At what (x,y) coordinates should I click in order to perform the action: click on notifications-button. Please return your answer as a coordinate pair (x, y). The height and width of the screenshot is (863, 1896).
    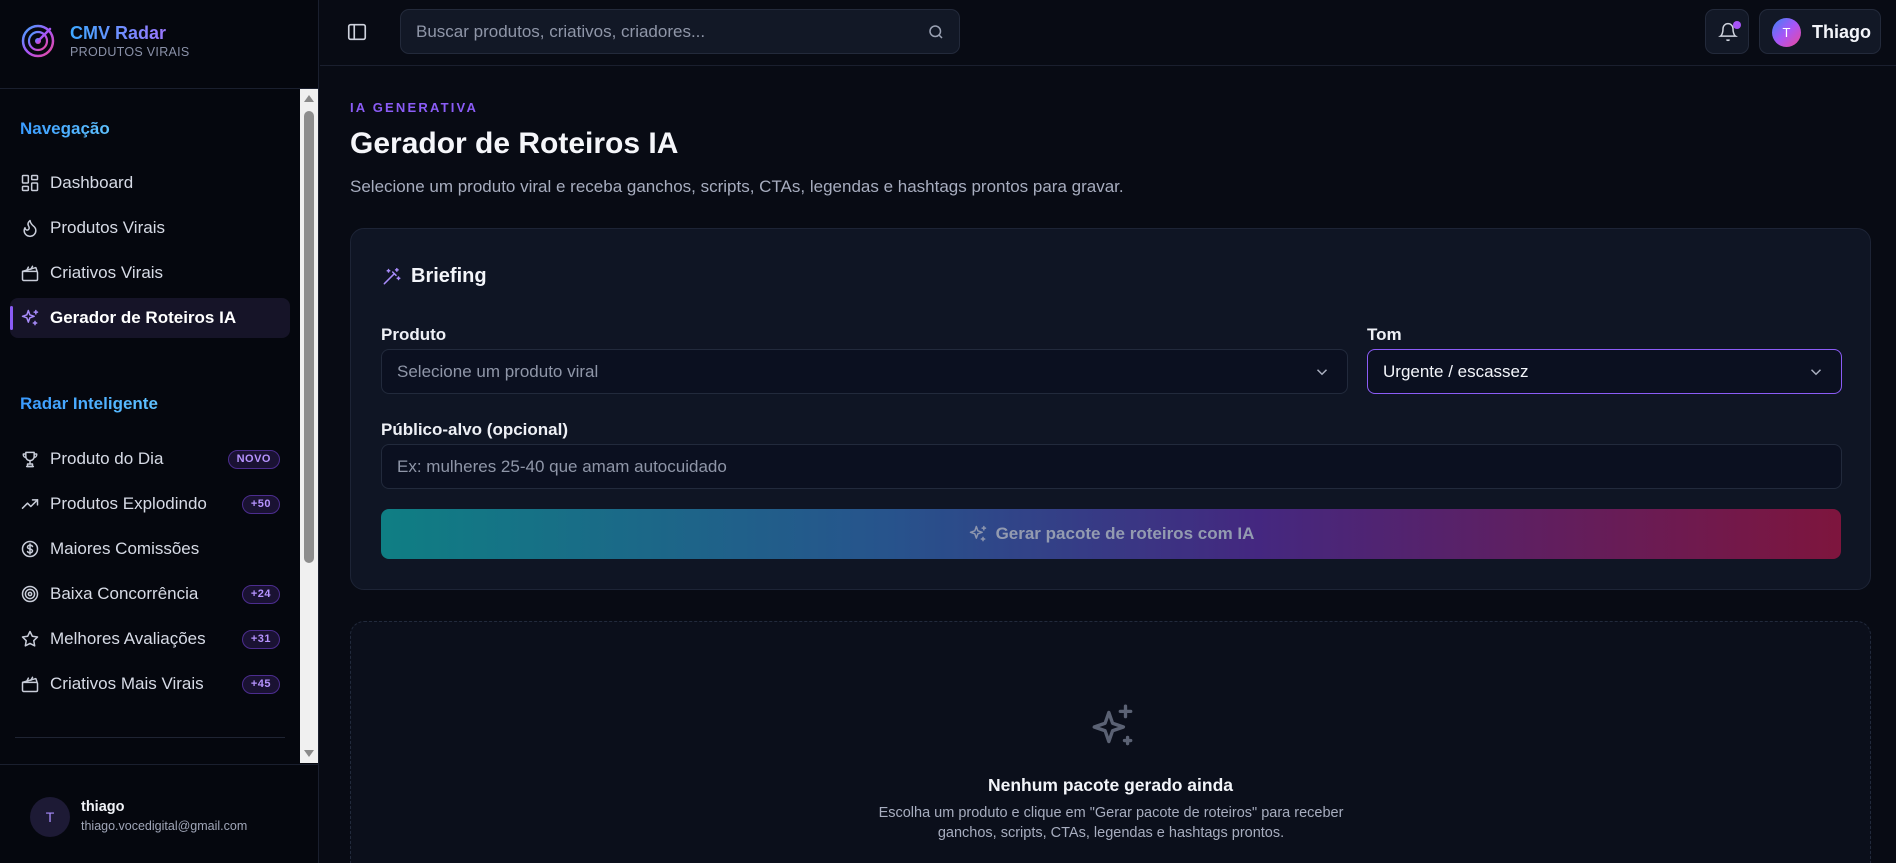
    Looking at the image, I should click on (1727, 31).